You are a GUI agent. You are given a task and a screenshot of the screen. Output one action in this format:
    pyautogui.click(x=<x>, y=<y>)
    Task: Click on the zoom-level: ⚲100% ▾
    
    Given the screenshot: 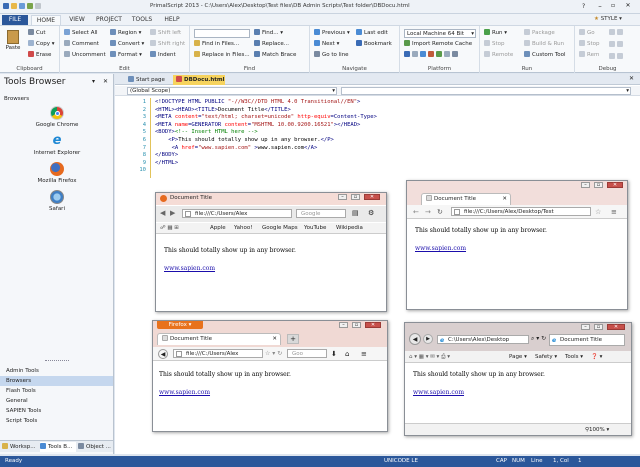 What is the action you would take?
    pyautogui.click(x=597, y=429)
    